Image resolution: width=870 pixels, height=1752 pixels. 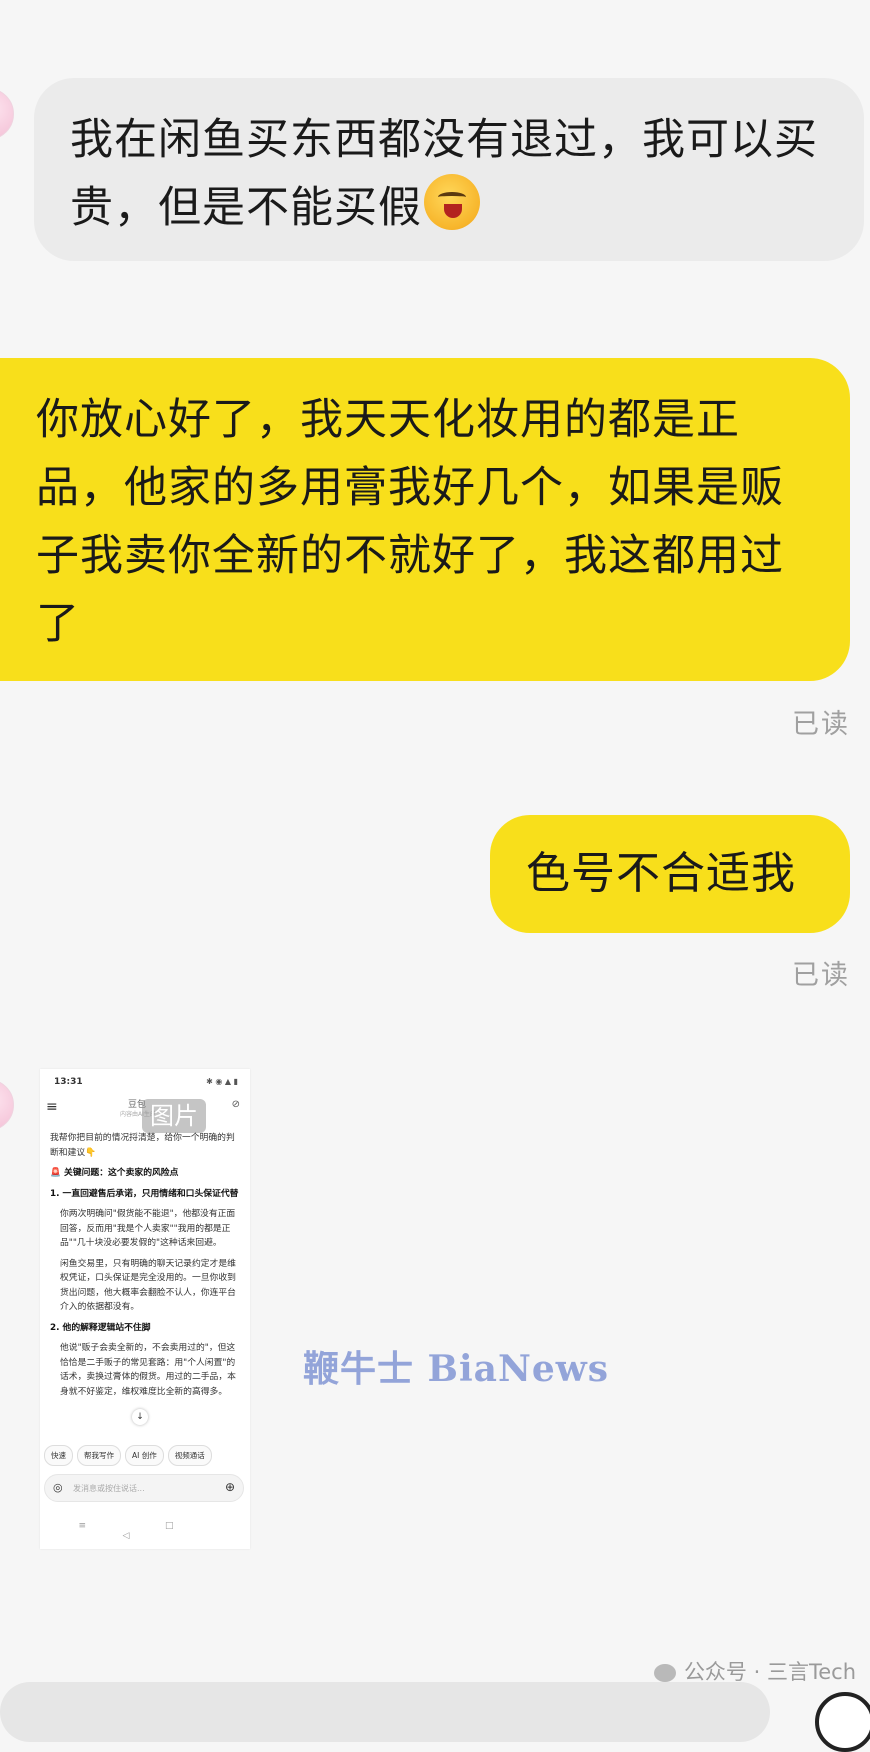 What do you see at coordinates (661, 873) in the screenshot?
I see `outgoing-message-text: 色号不合适我` at bounding box center [661, 873].